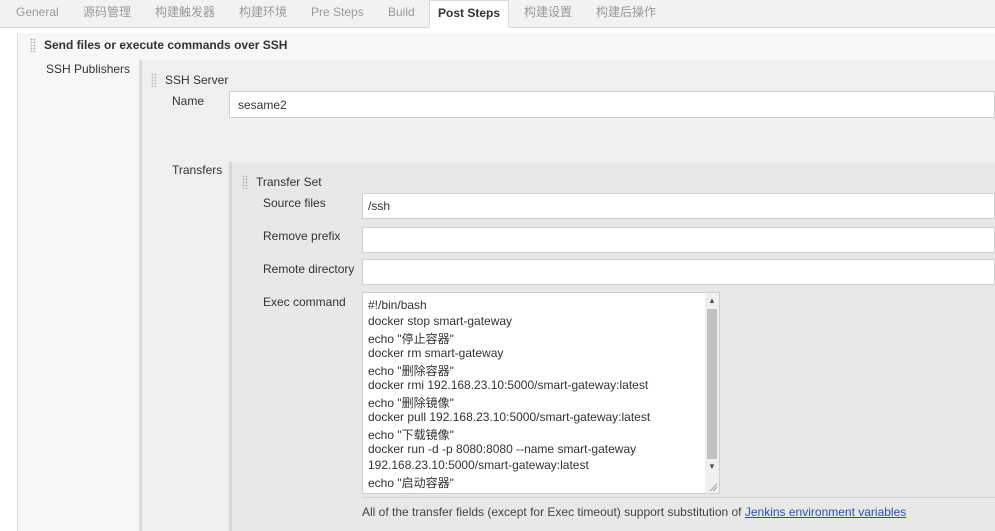  Describe the element at coordinates (411, 339) in the screenshot. I see `code-line: echo "停止容器"` at that location.